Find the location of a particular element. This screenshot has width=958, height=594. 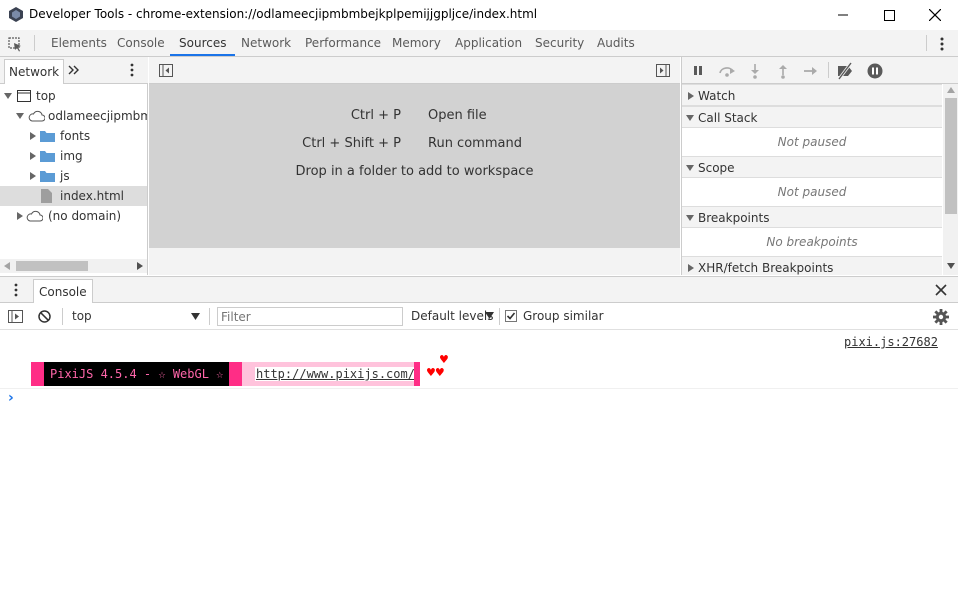

pixi-banner-stripe-left is located at coordinates (37, 374).